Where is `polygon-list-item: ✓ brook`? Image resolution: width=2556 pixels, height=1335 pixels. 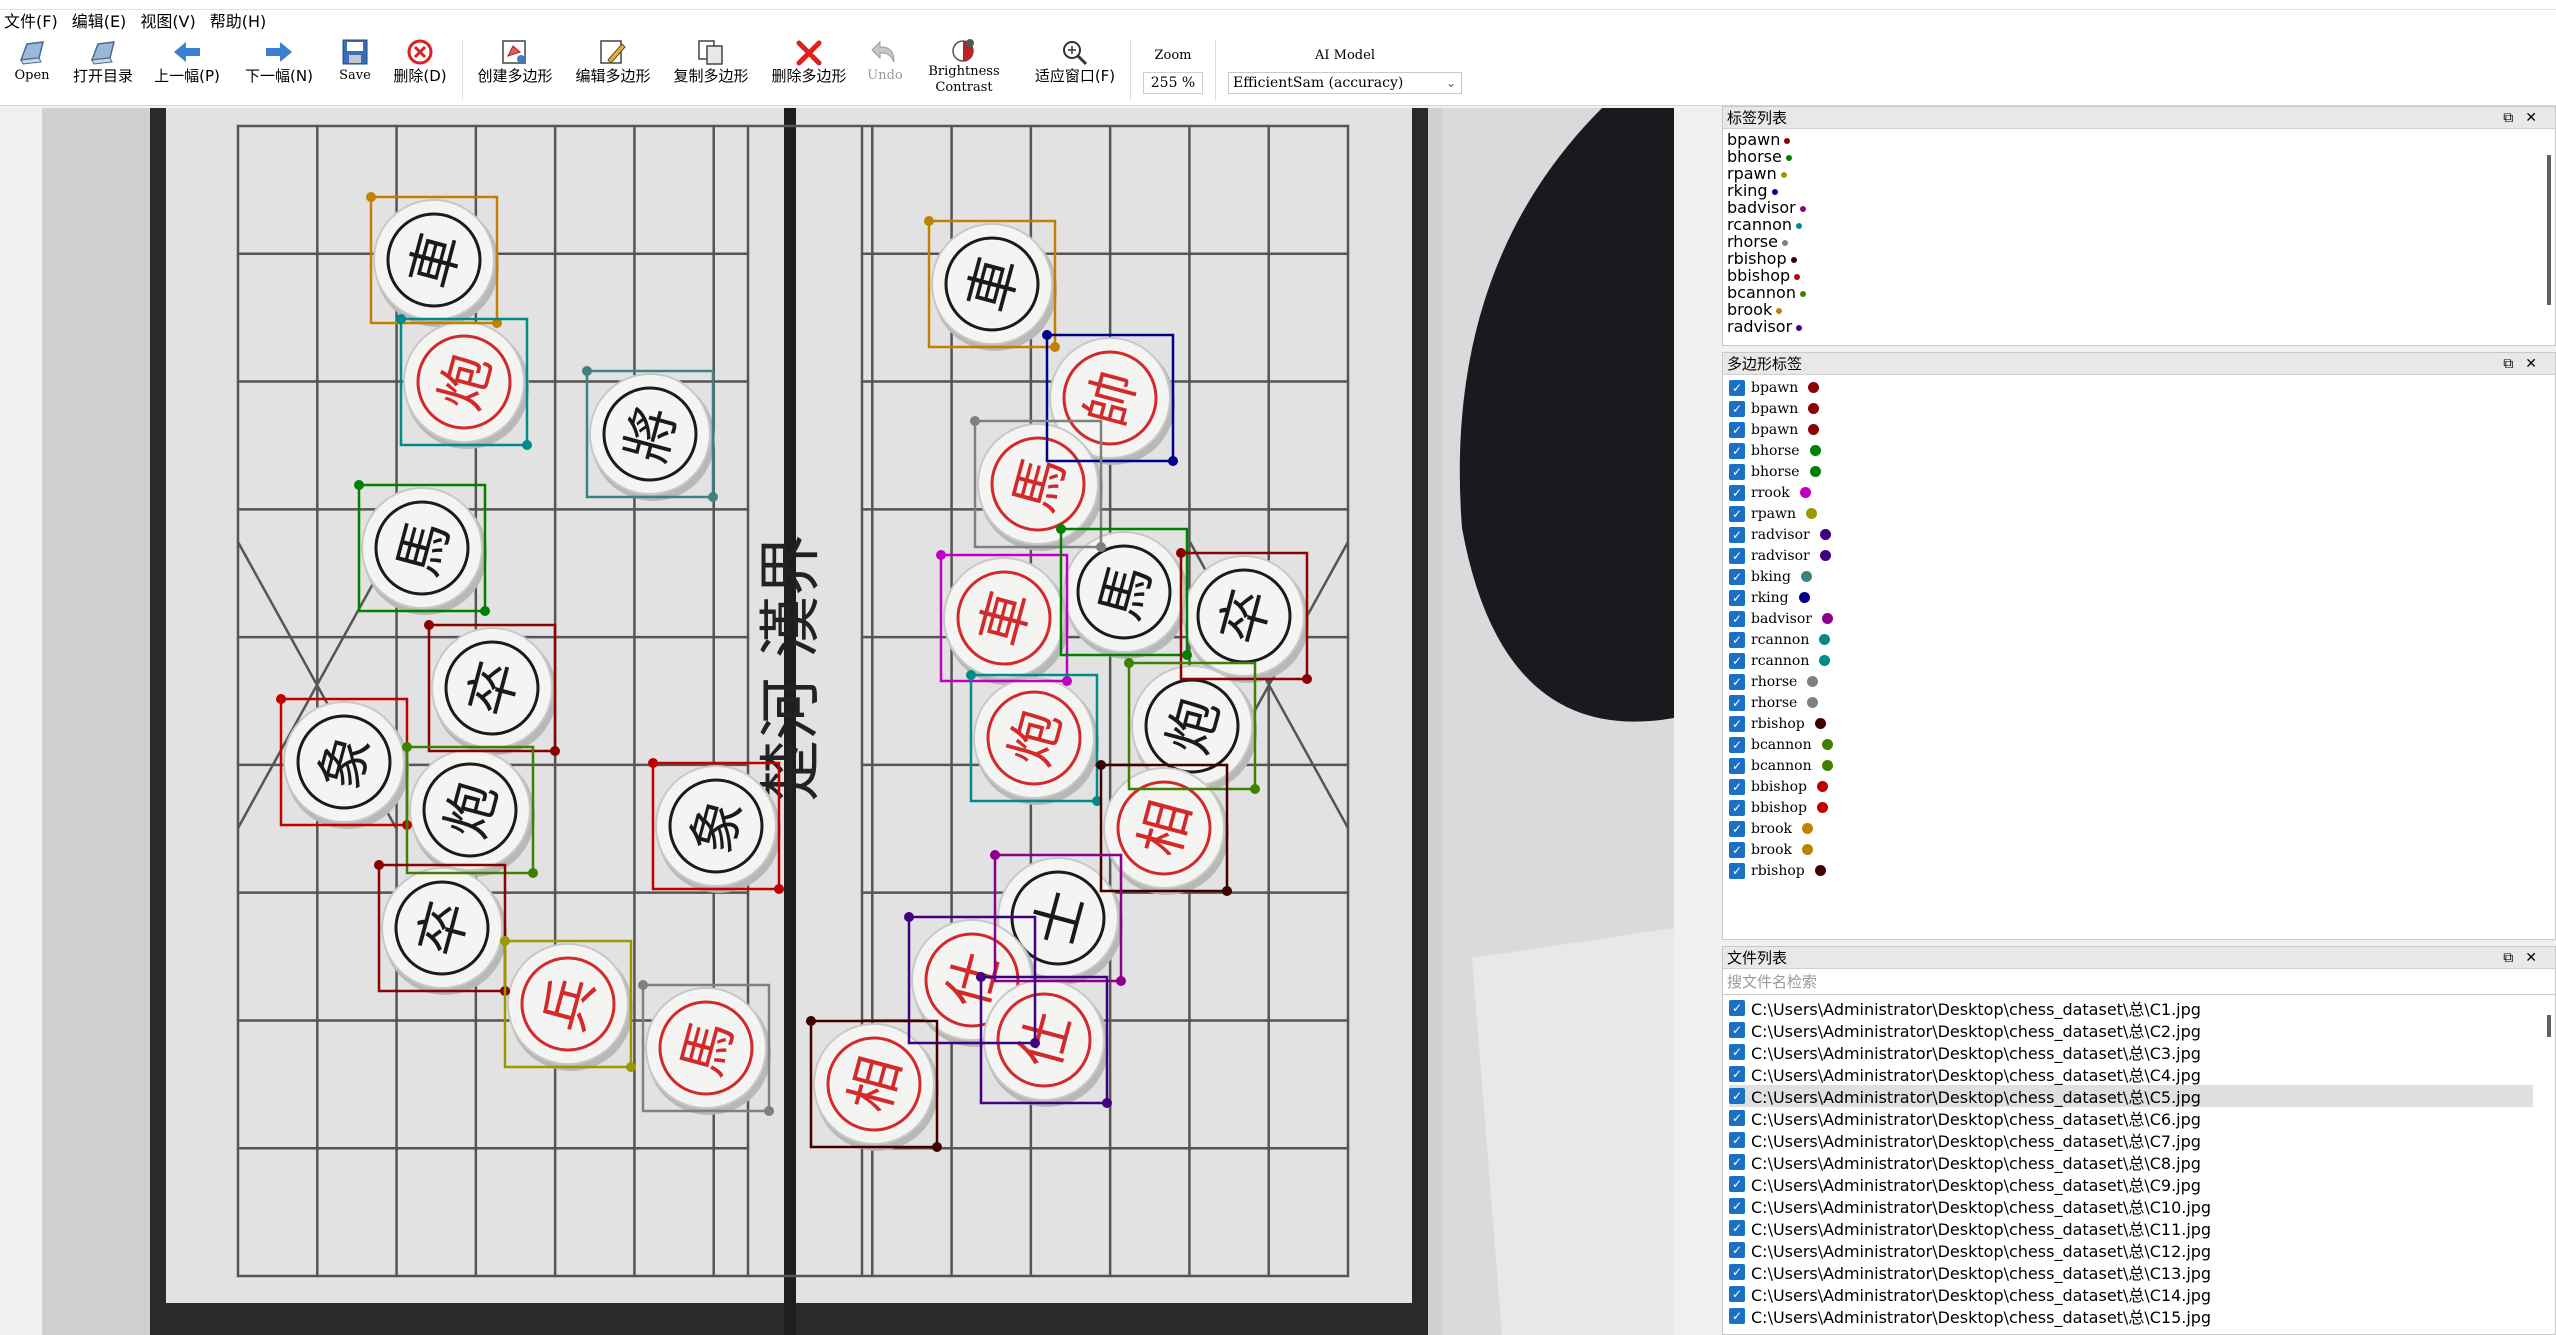
polygon-list-item: ✓ brook is located at coordinates (2142, 828).